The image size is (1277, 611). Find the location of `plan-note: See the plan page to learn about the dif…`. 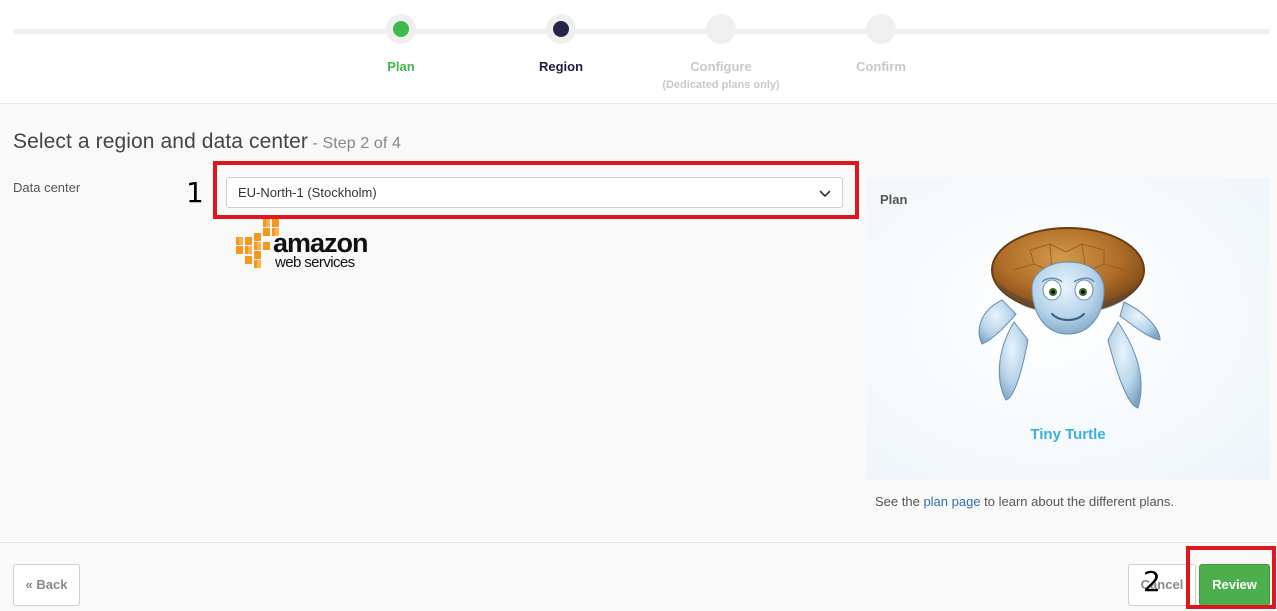

plan-note: See the plan page to learn about the dif… is located at coordinates (1024, 501).